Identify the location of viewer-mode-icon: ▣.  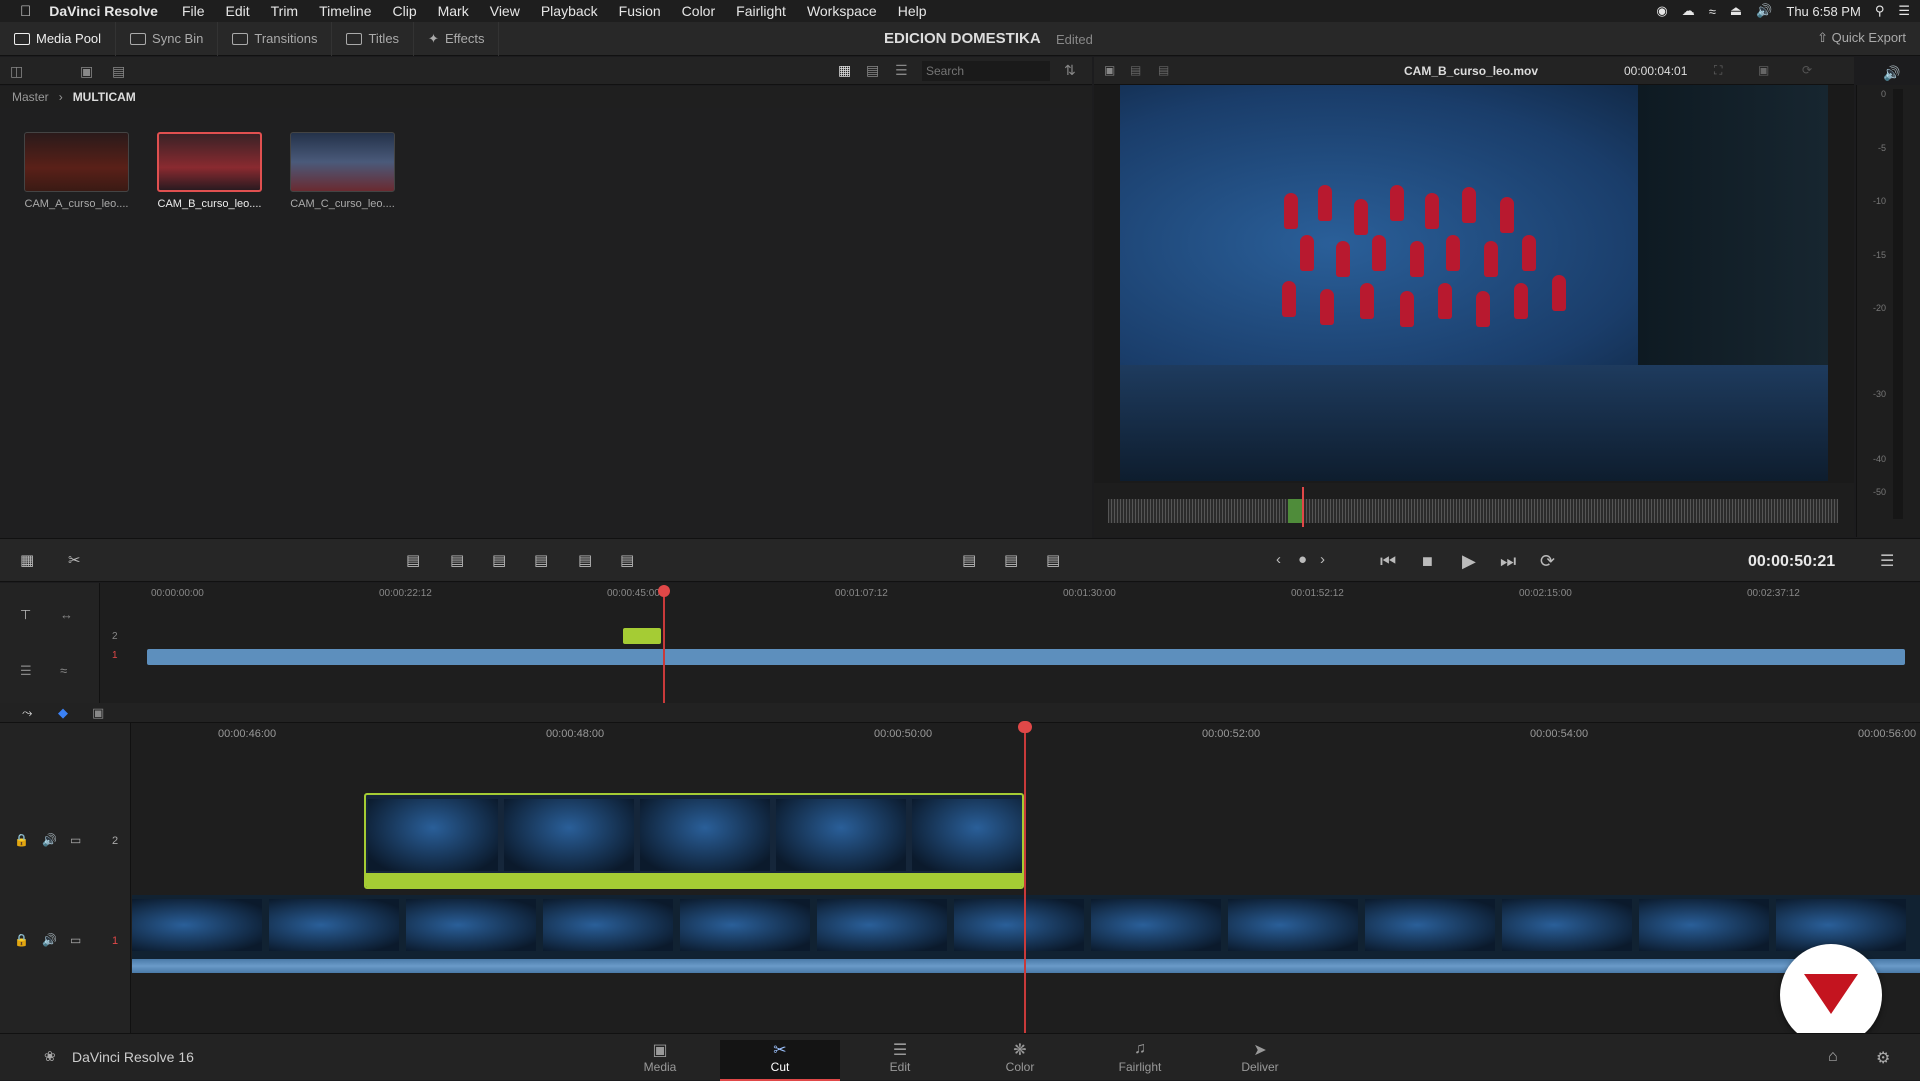
(1109, 70).